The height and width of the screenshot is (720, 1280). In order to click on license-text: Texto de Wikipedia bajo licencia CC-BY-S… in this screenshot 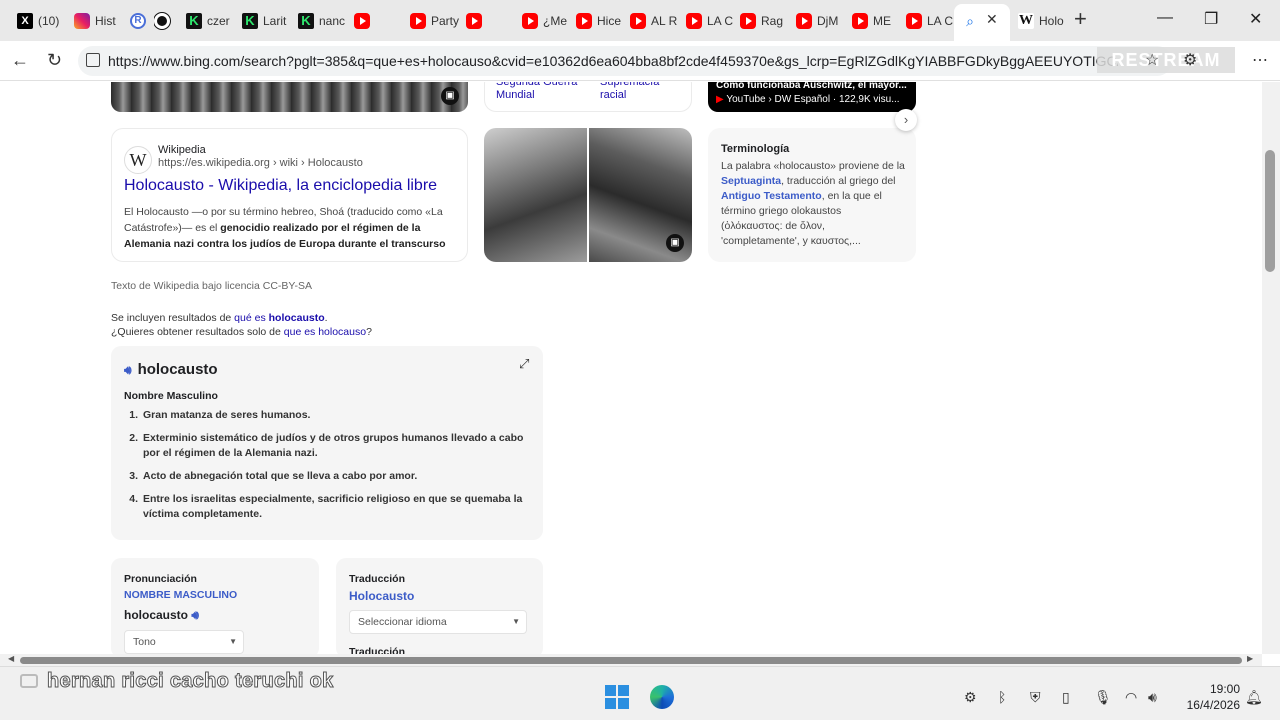, I will do `click(211, 286)`.